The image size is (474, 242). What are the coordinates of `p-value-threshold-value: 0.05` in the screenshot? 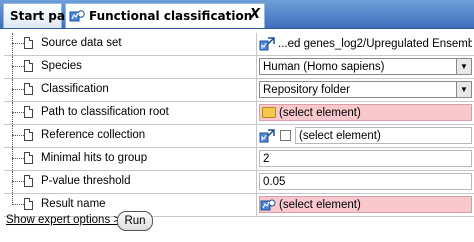 It's located at (274, 181).